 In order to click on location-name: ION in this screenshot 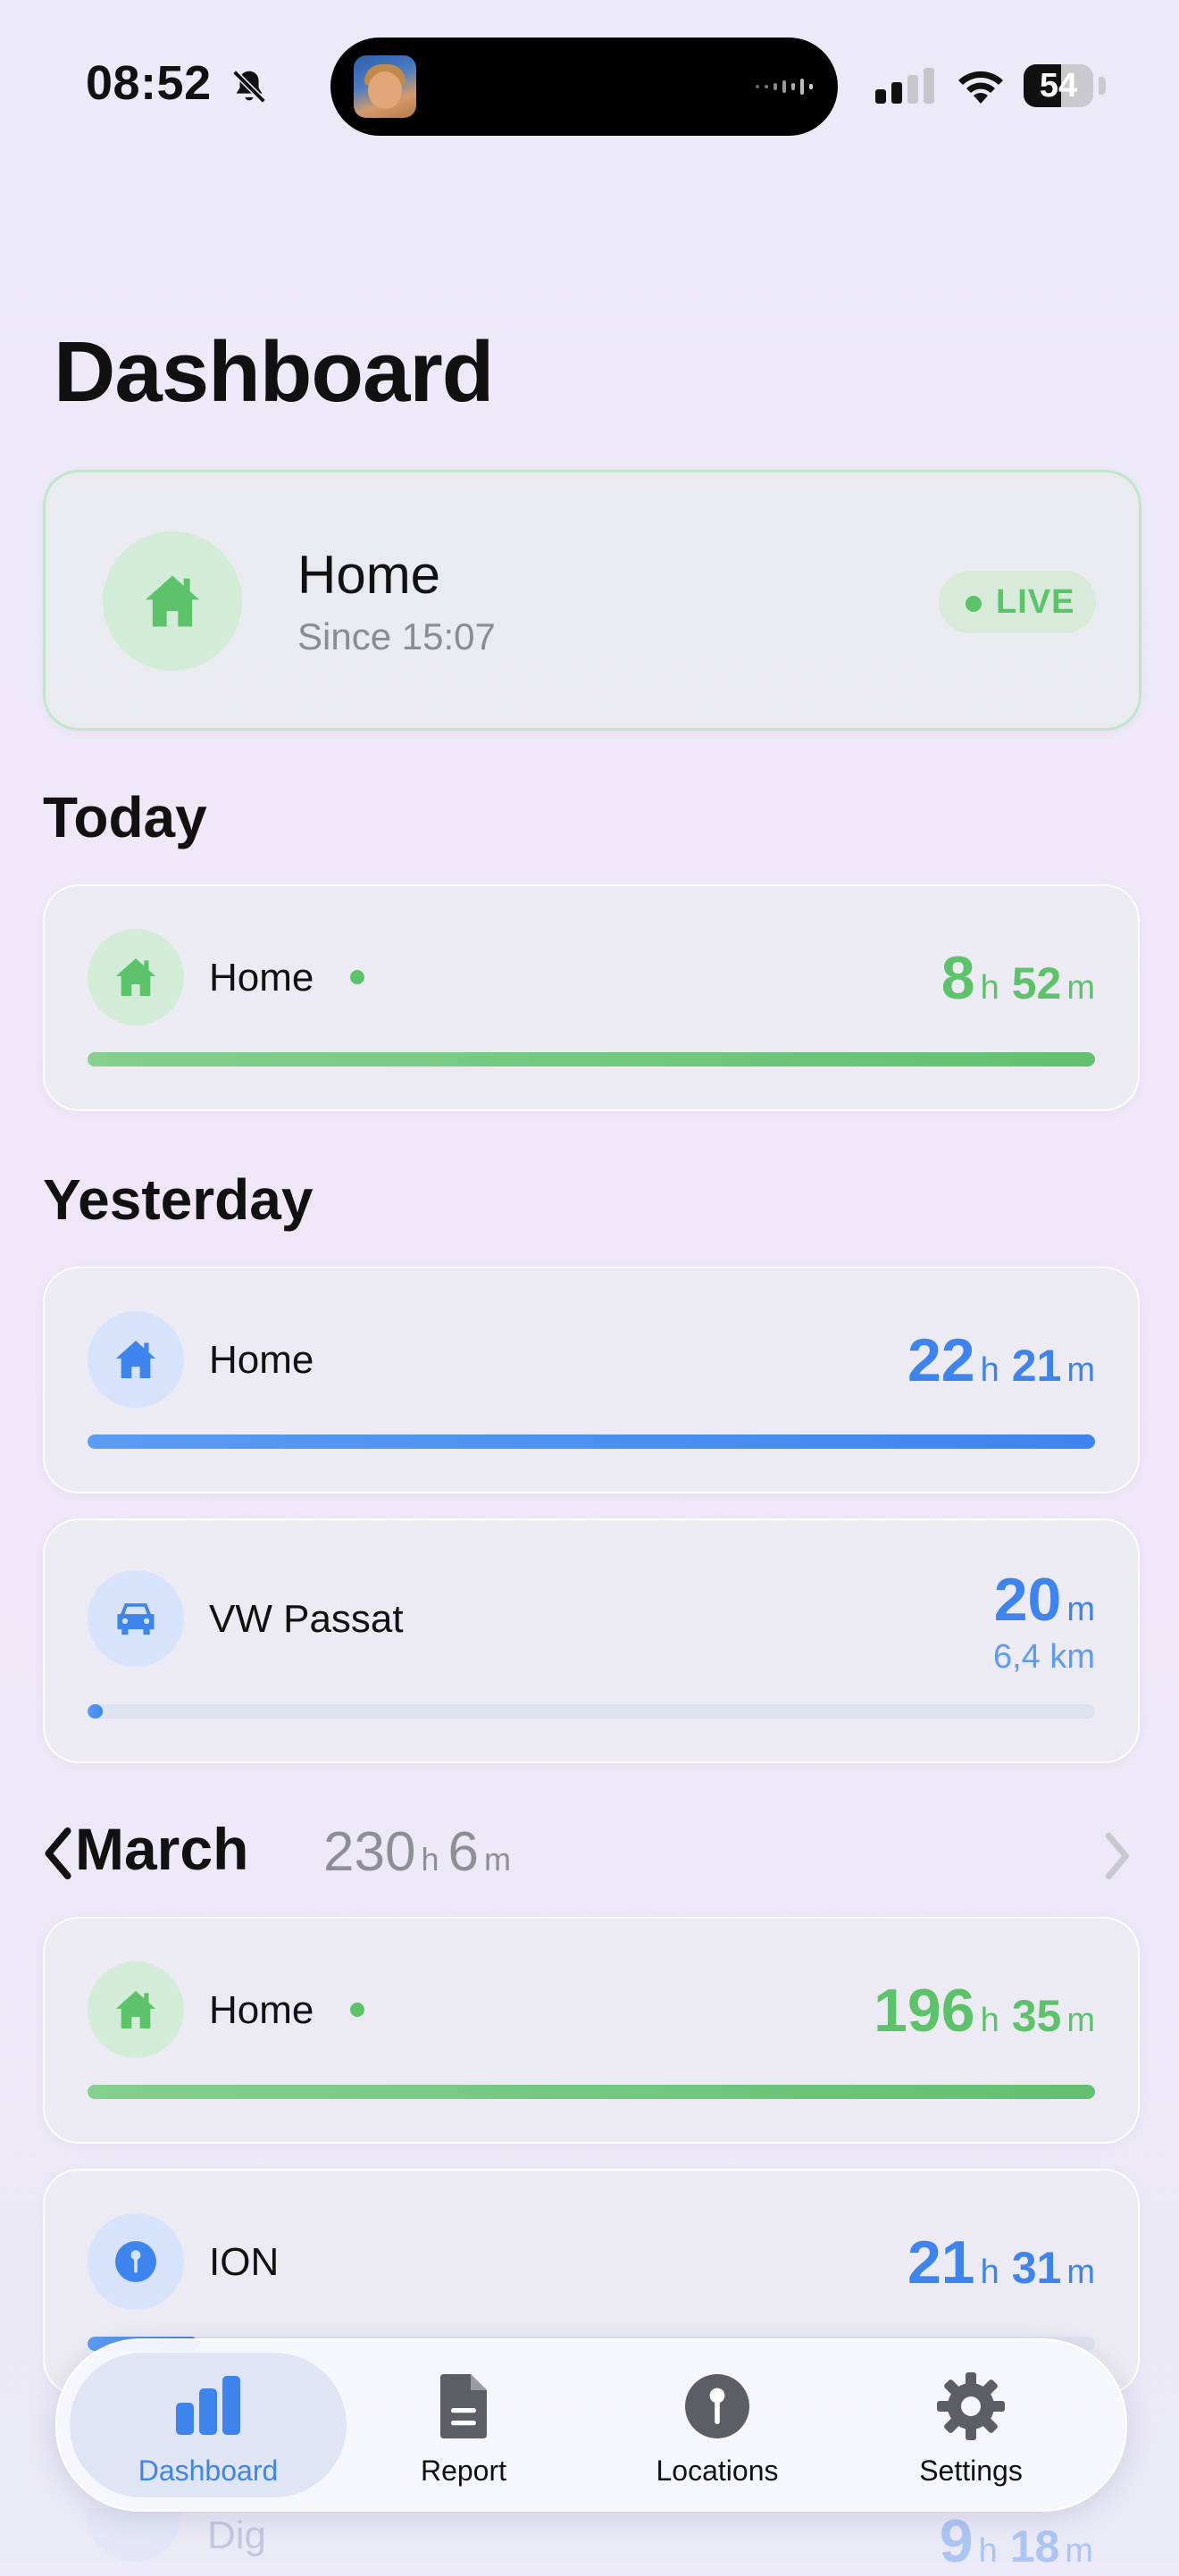, I will do `click(244, 2262)`.